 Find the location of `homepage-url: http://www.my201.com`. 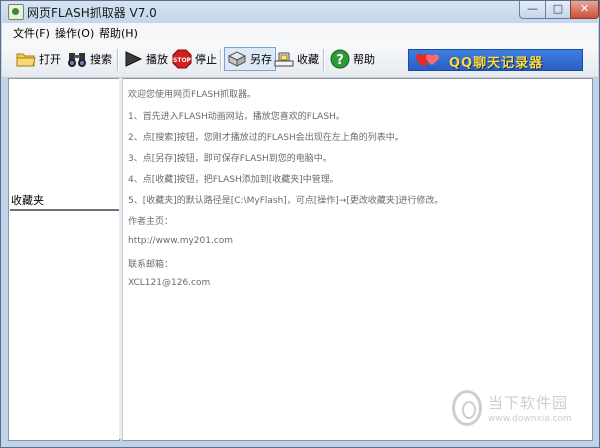

homepage-url: http://www.my201.com is located at coordinates (180, 241).